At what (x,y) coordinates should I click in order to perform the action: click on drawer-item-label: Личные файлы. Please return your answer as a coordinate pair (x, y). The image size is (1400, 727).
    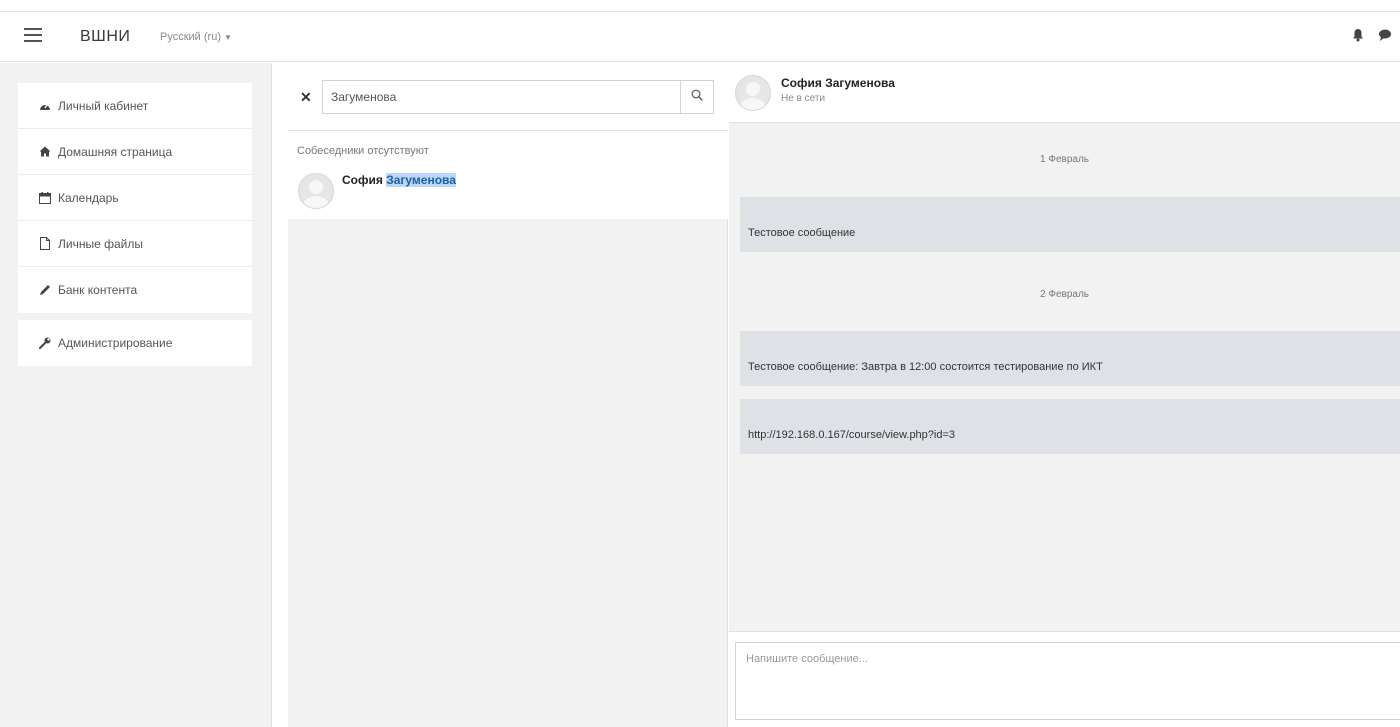
    Looking at the image, I should click on (100, 243).